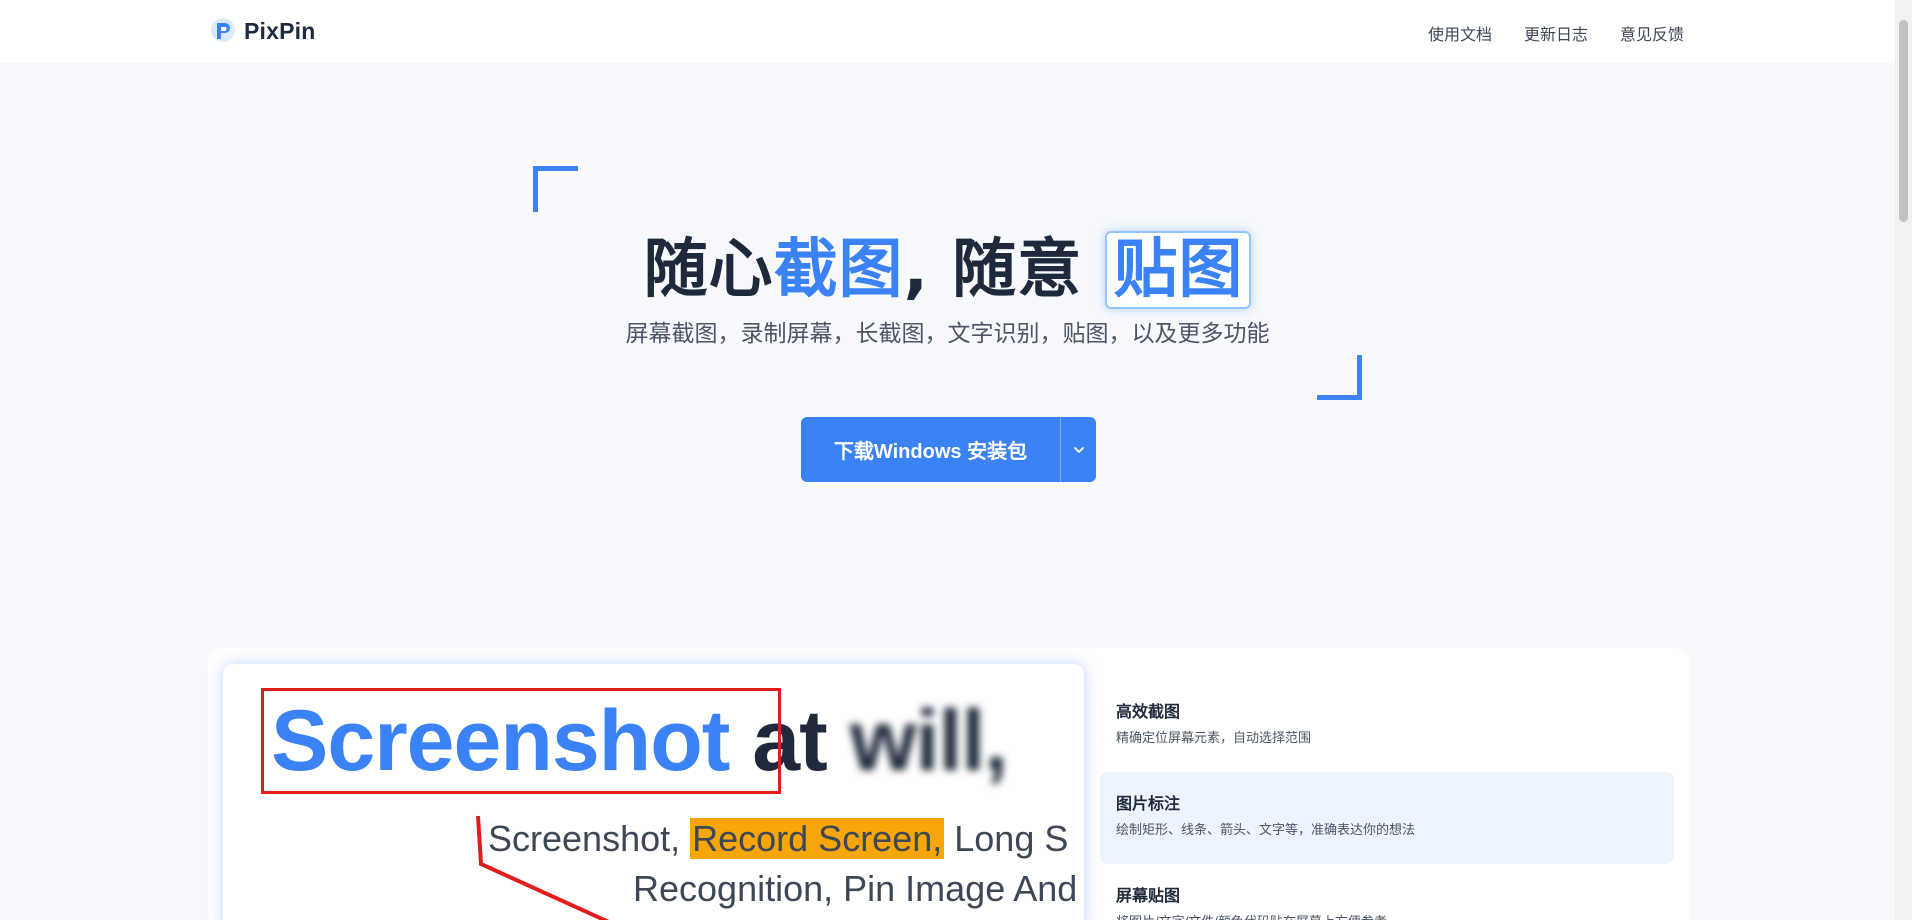 This screenshot has width=1912, height=920. What do you see at coordinates (930, 449) in the screenshot?
I see `download-windows-button: 下载Windows 安装包` at bounding box center [930, 449].